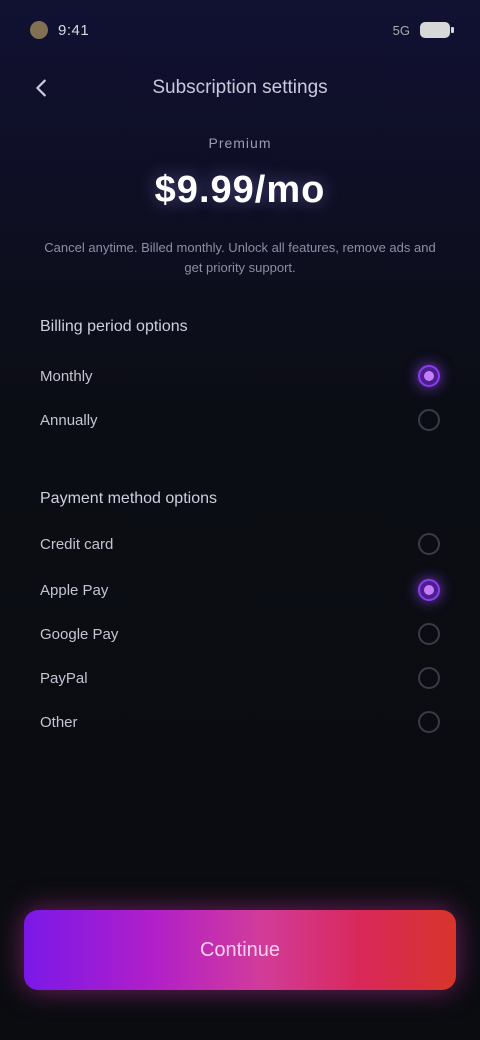 The height and width of the screenshot is (1040, 480). I want to click on payment-option-card: Credit card, so click(240, 544).